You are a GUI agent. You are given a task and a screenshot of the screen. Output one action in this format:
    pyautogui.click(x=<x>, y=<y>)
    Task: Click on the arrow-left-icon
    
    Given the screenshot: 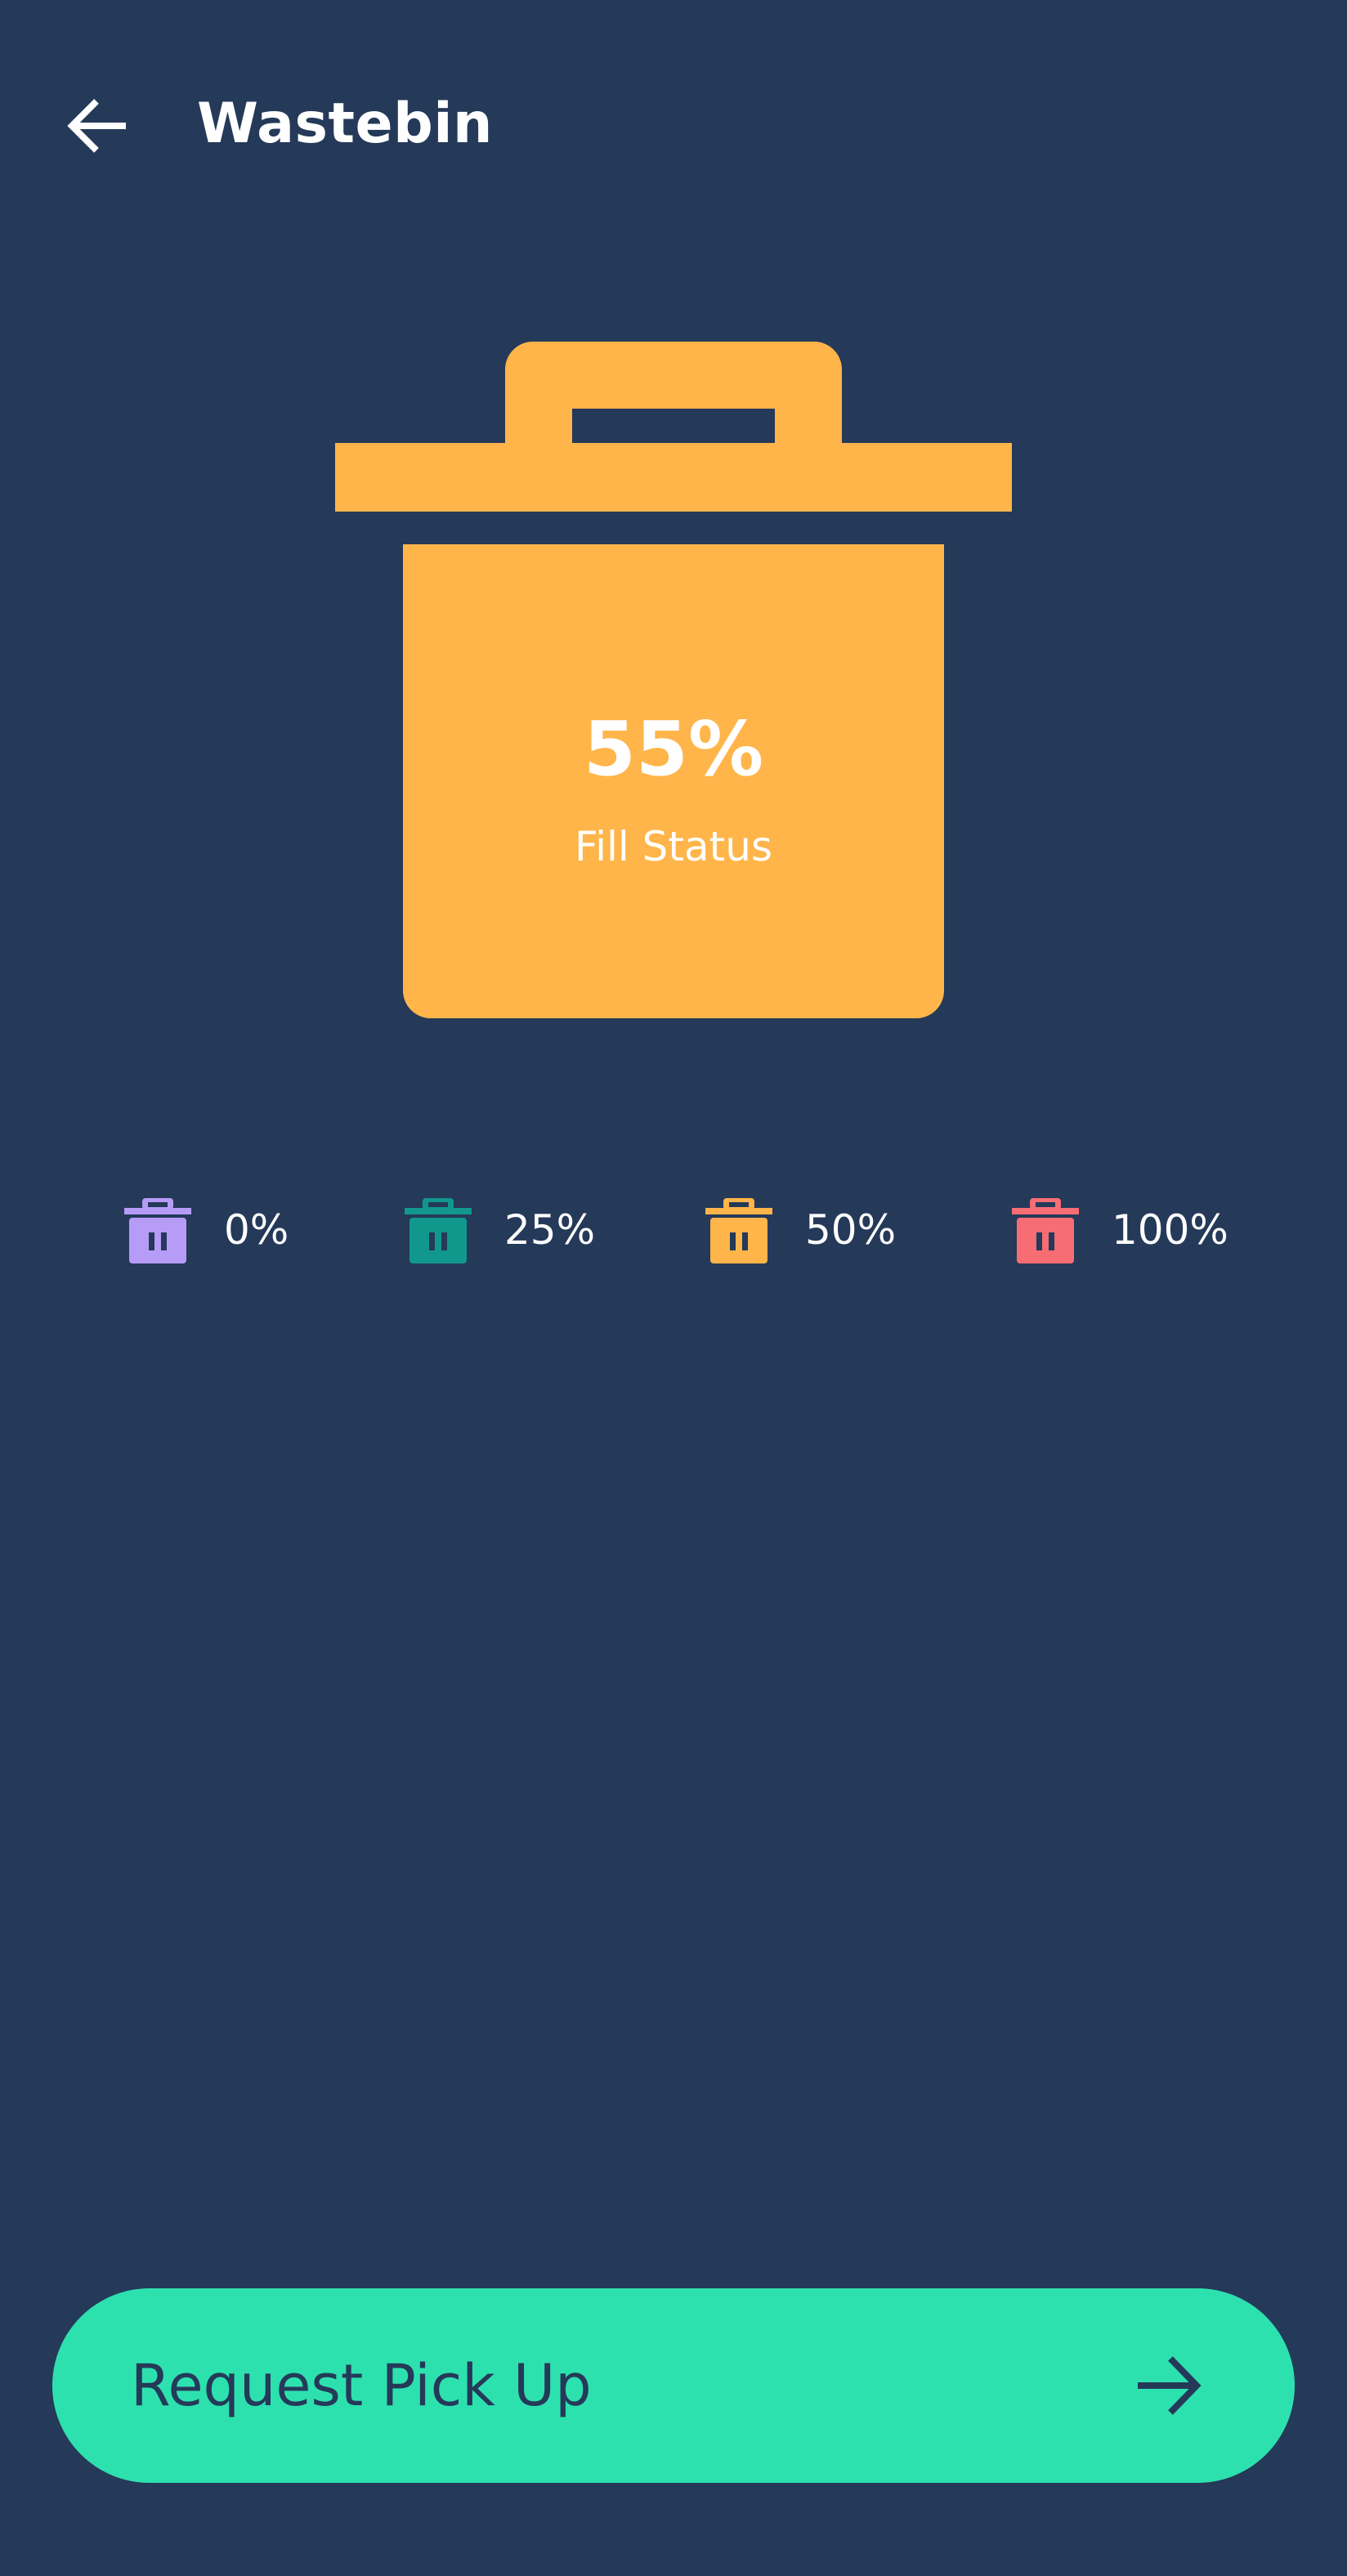 What is the action you would take?
    pyautogui.click(x=96, y=126)
    